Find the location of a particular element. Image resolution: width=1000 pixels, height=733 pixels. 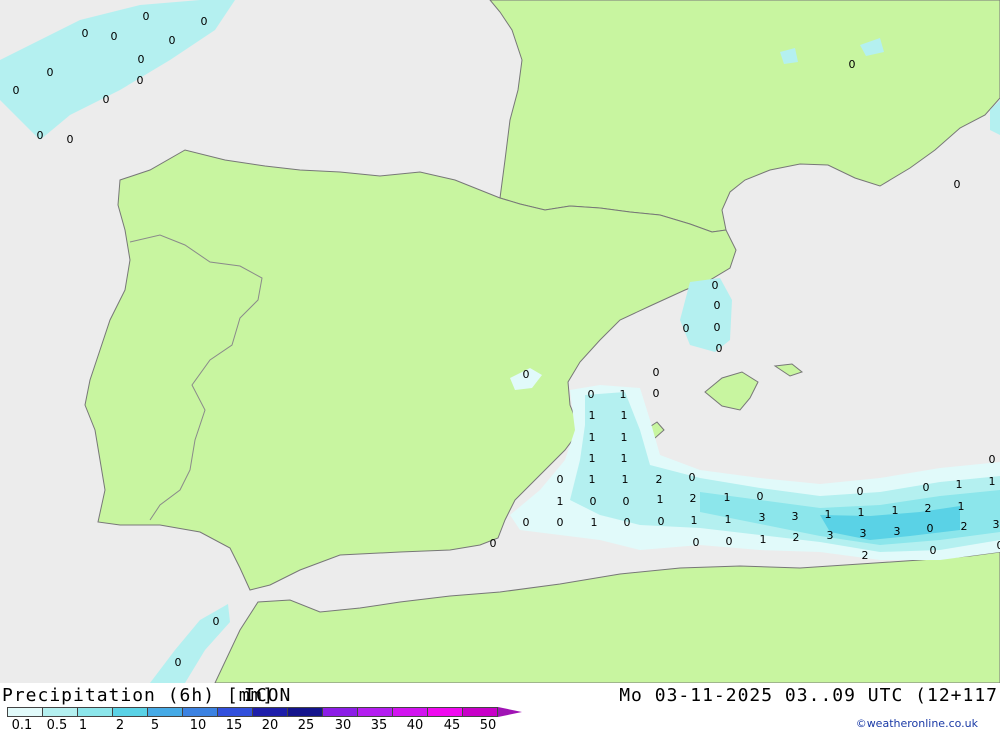

credit-link: ©weatheronline.co.uk is located at coordinates (917, 723).